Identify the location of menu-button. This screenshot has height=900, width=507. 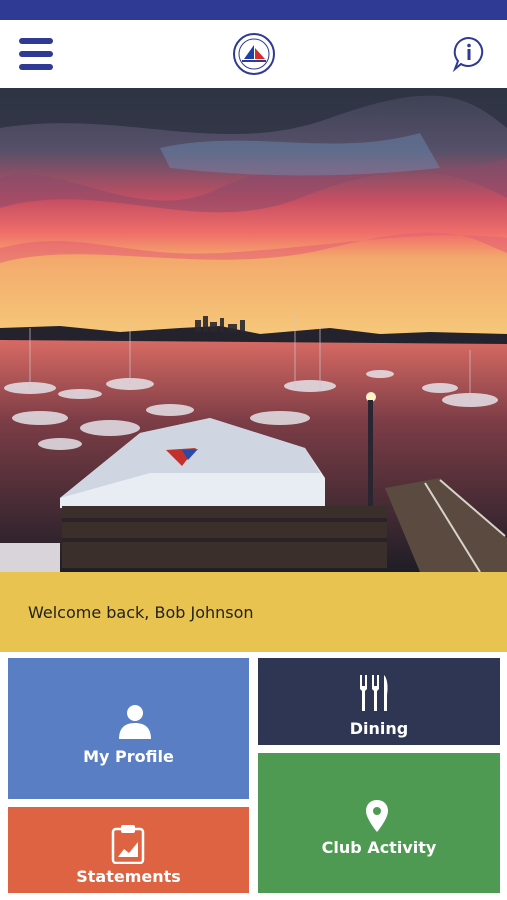
(37, 54).